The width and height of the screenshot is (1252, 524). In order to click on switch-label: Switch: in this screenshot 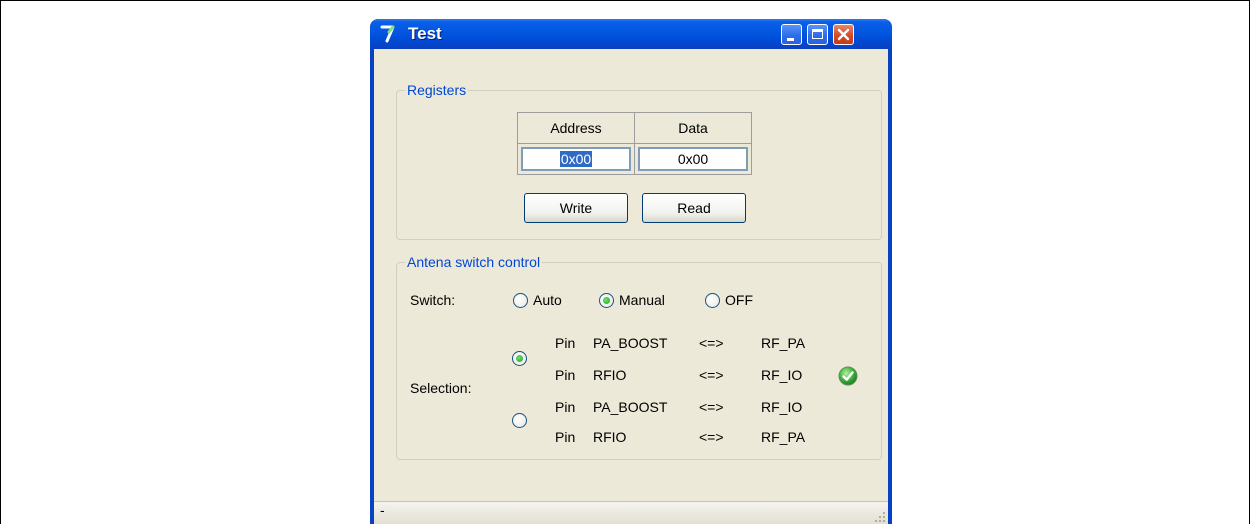, I will do `click(433, 300)`.